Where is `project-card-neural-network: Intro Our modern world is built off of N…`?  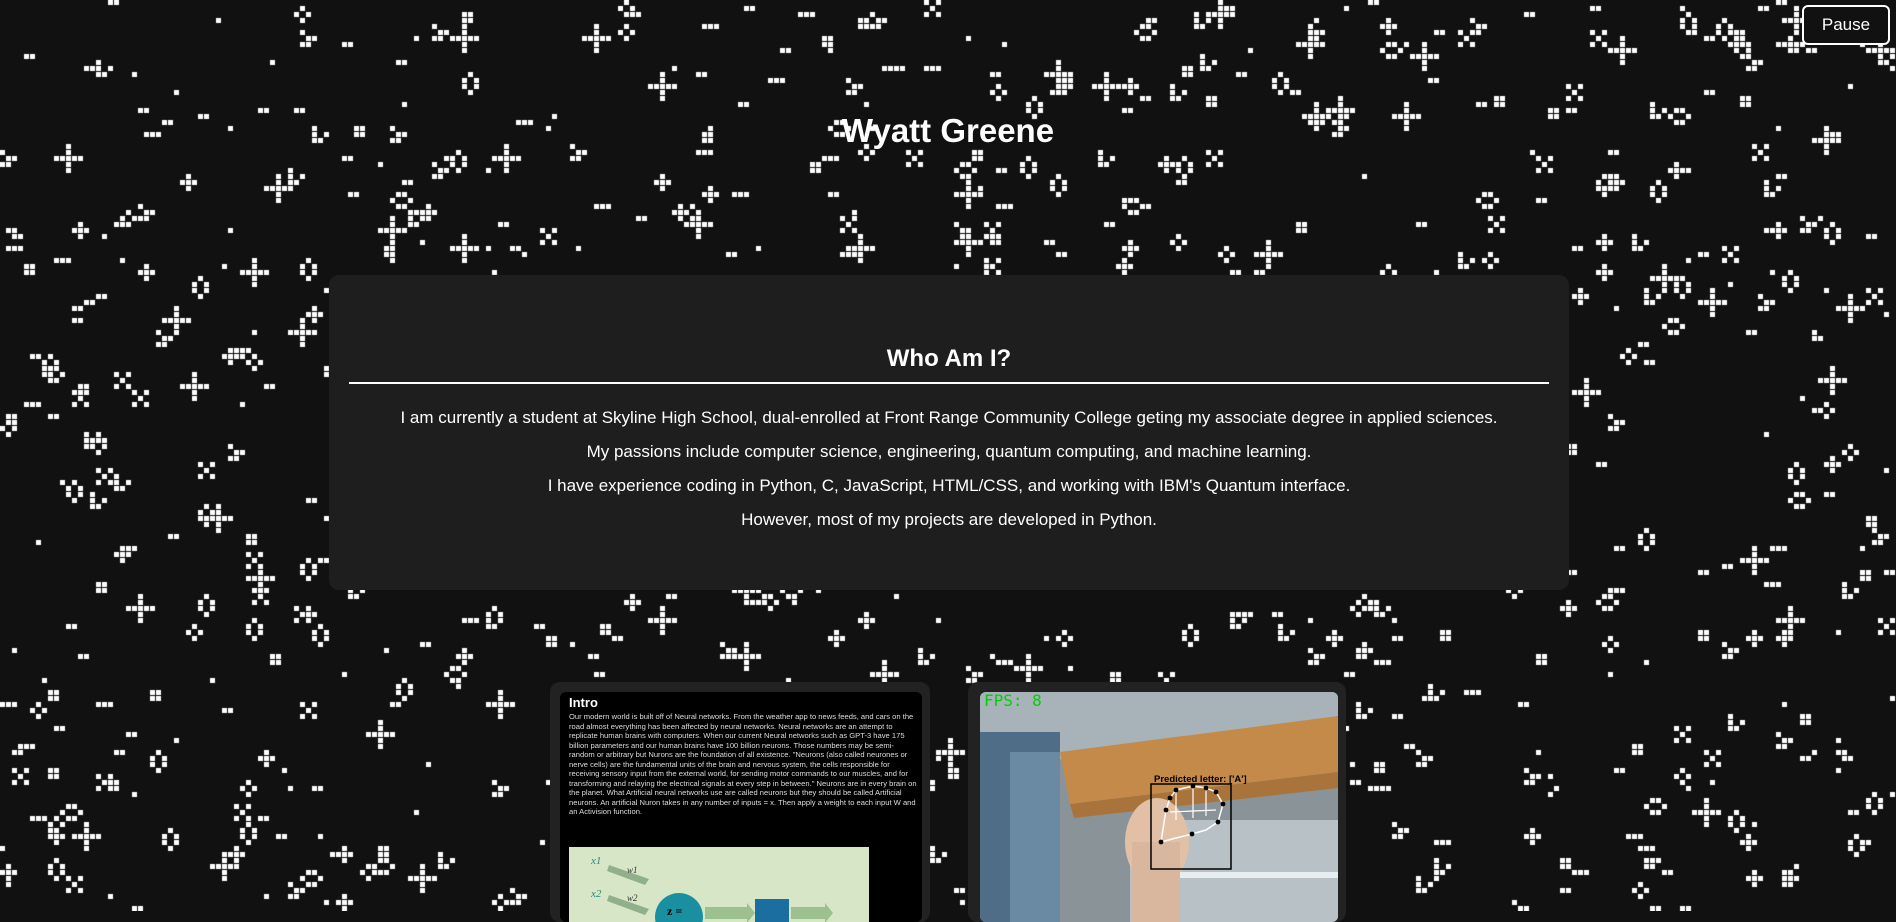
project-card-neural-network: Intro Our modern world is built off of N… is located at coordinates (740, 802).